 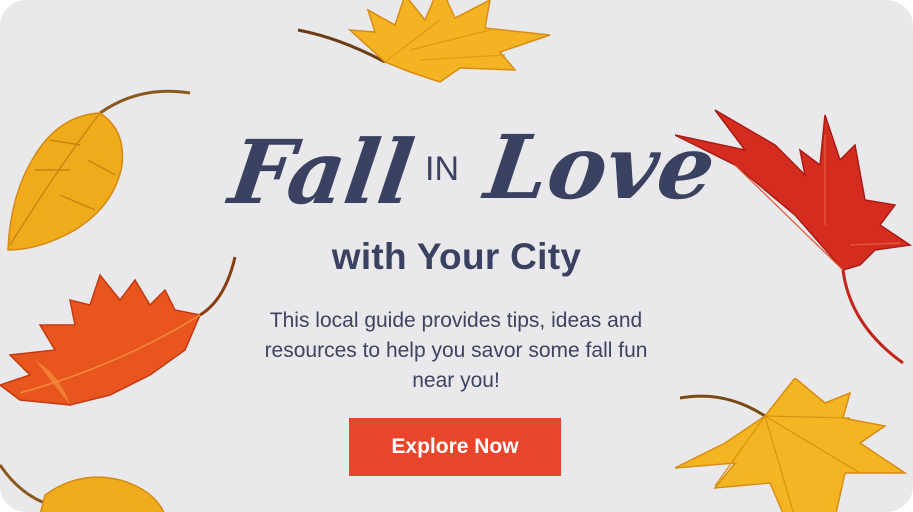 What do you see at coordinates (598, 166) in the screenshot?
I see `headline-love: Love` at bounding box center [598, 166].